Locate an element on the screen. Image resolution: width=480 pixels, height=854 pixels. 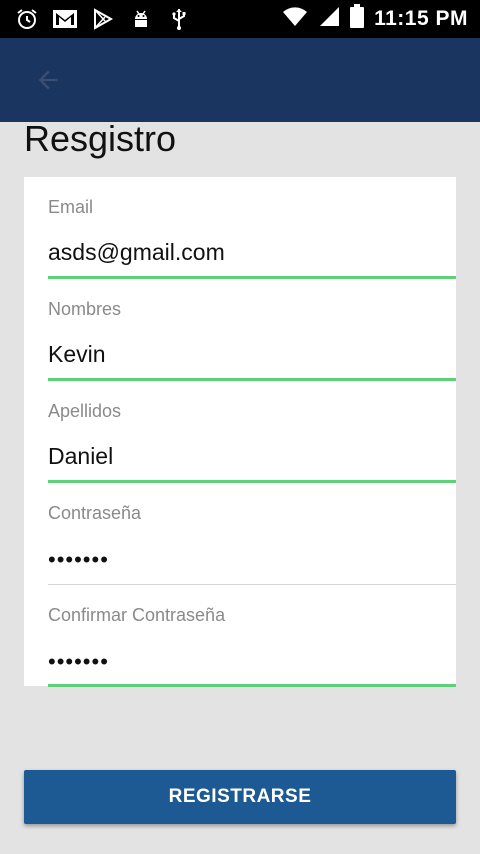
android-icon is located at coordinates (141, 19).